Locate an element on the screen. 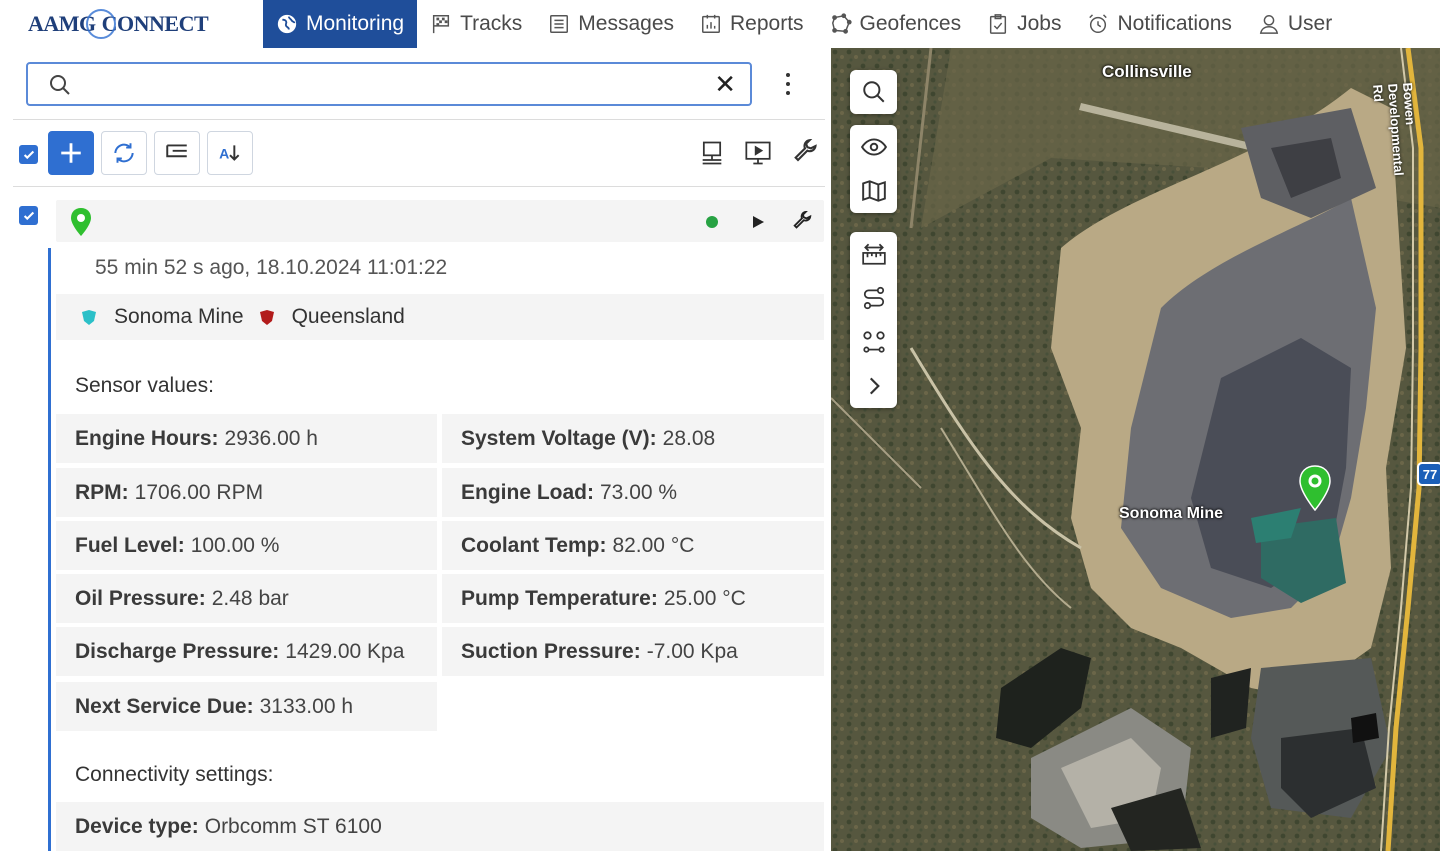  map-icon is located at coordinates (873, 191).